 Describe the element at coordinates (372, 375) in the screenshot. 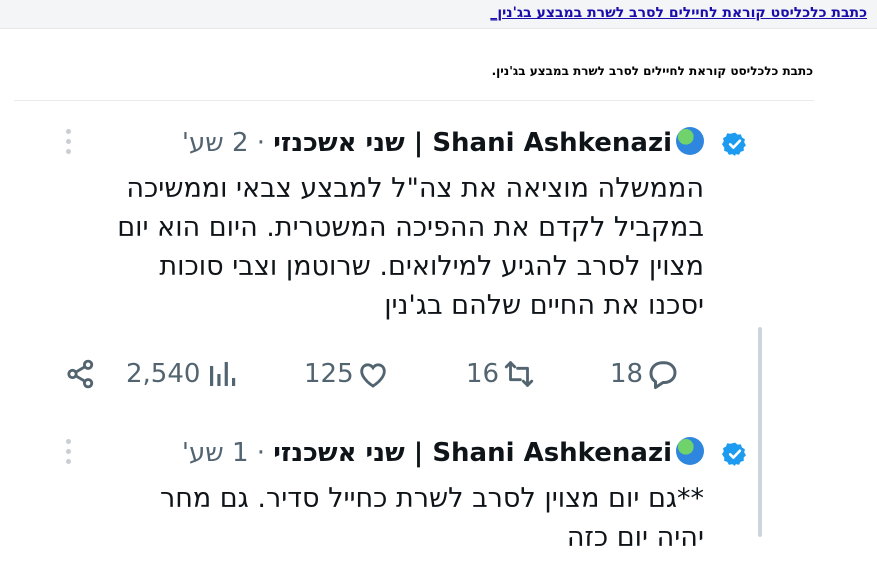

I see `like-icon` at that location.